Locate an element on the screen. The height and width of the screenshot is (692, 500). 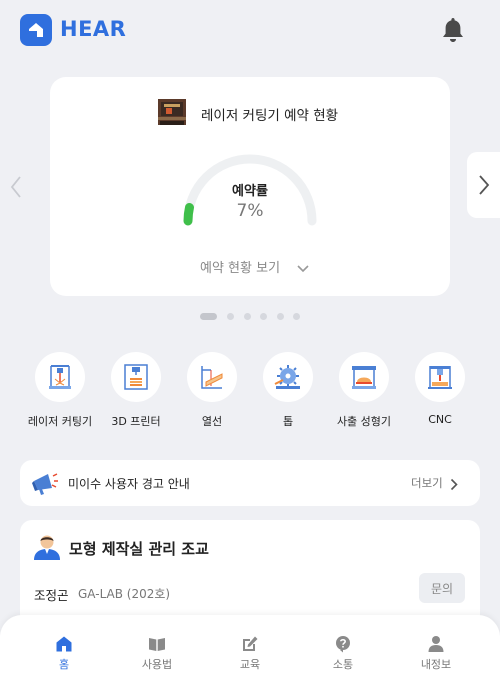
injection-molder-icon is located at coordinates (364, 377).